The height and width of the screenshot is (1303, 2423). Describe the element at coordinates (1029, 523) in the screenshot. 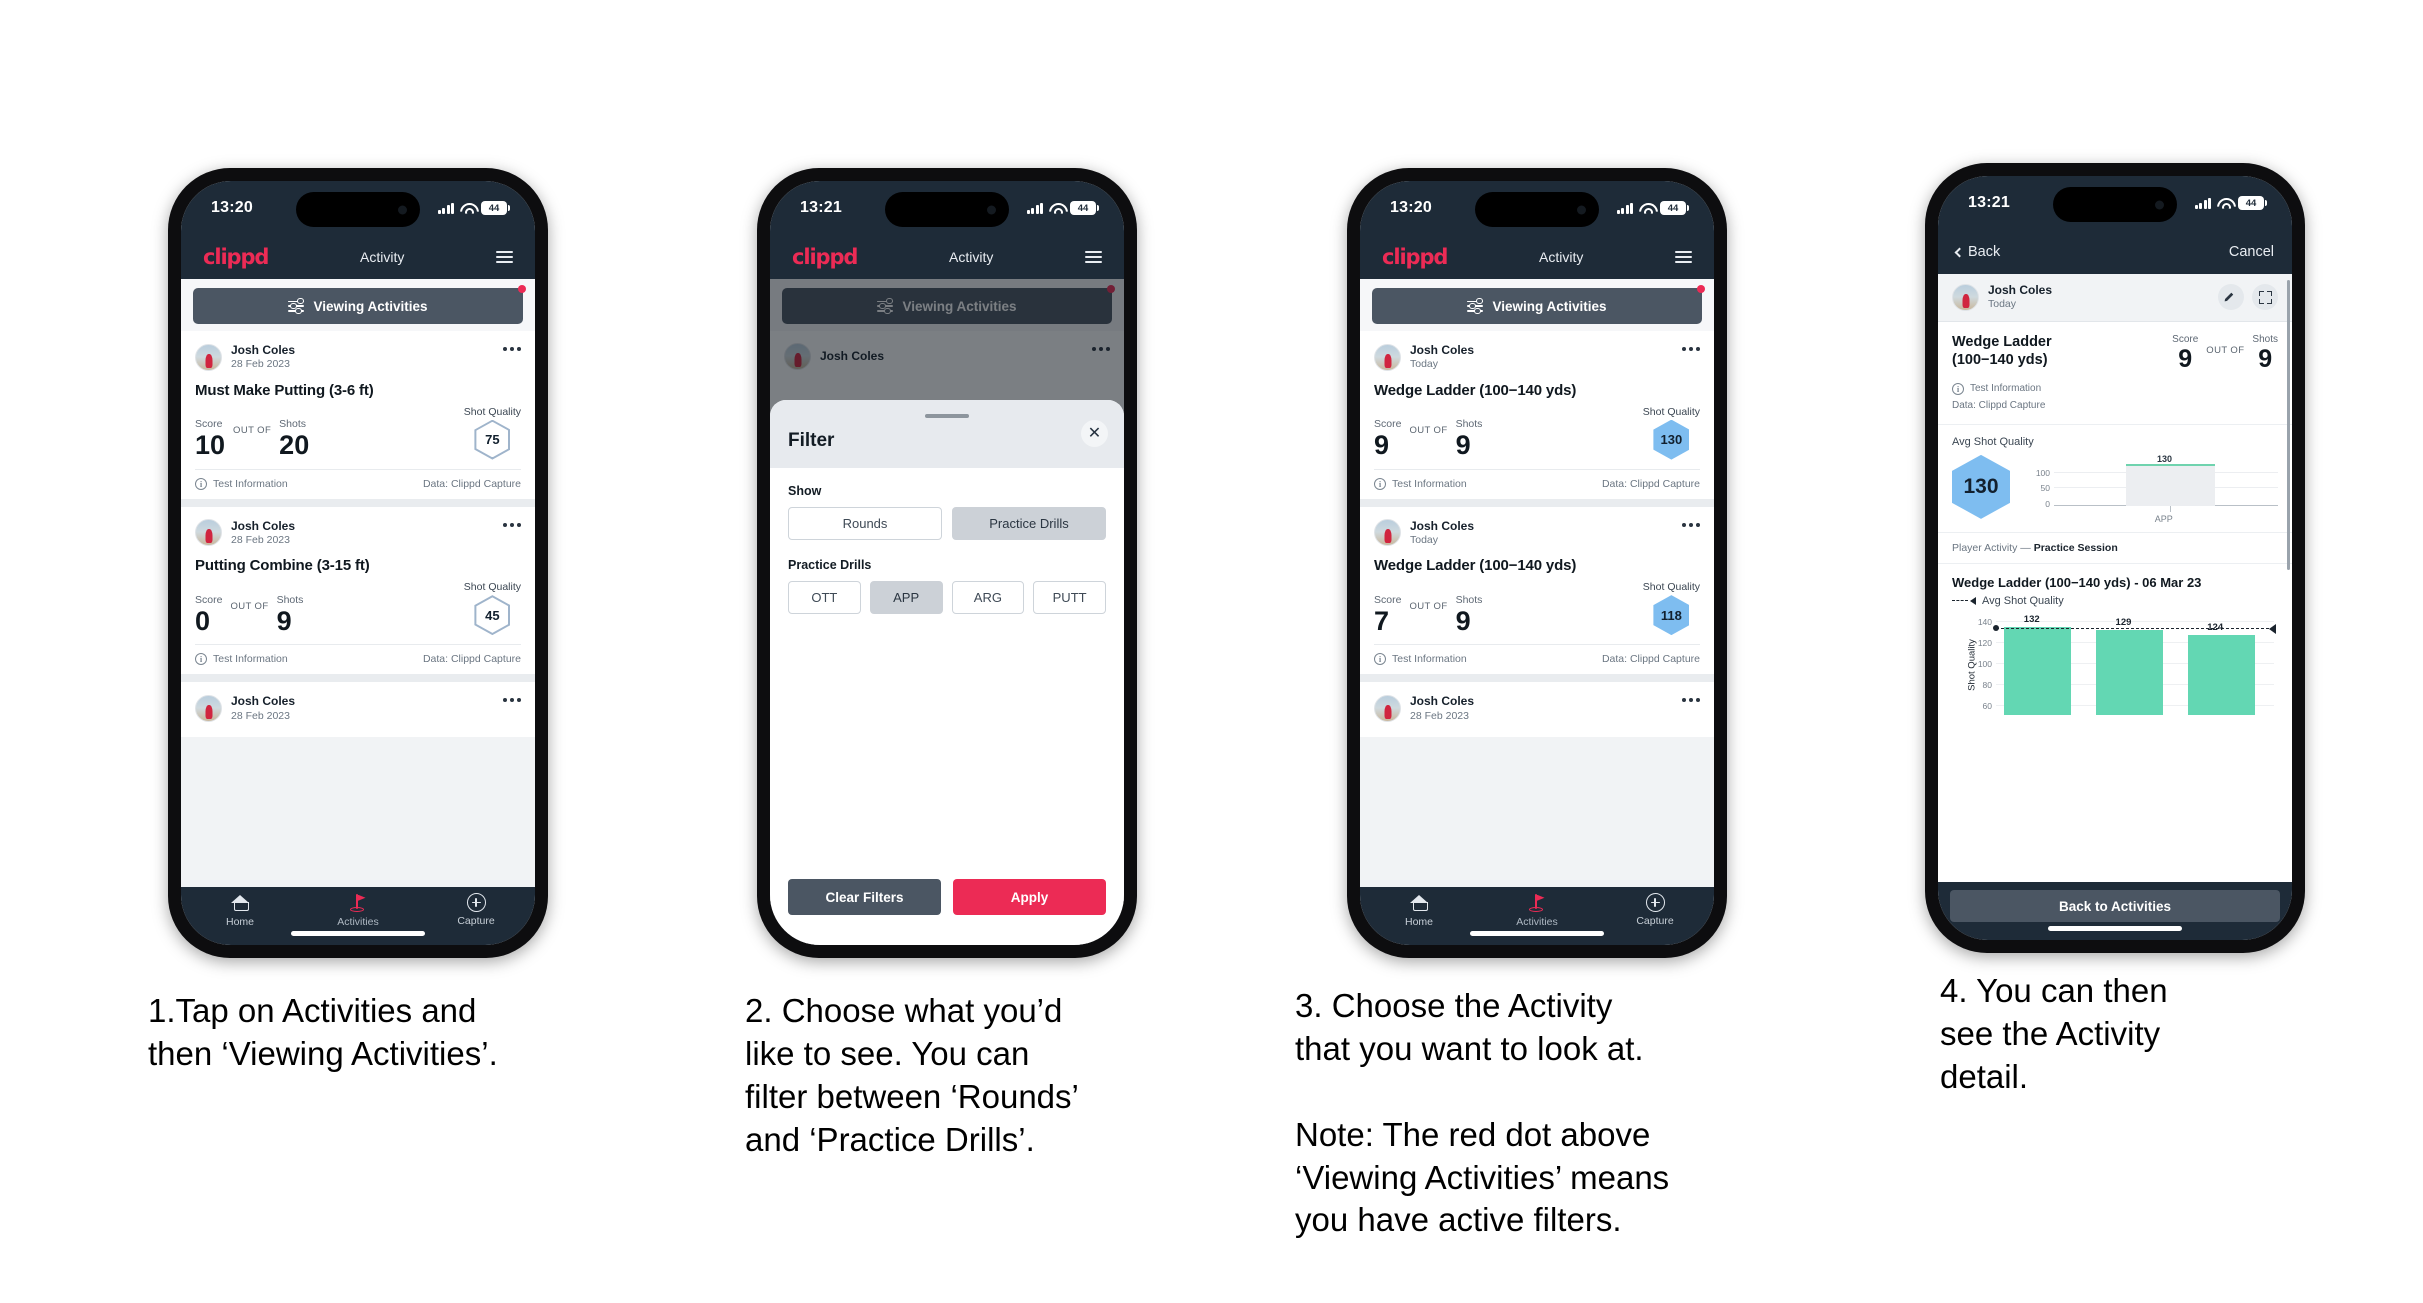

I see `filter-option-practice-drills: Practice Drills` at that location.